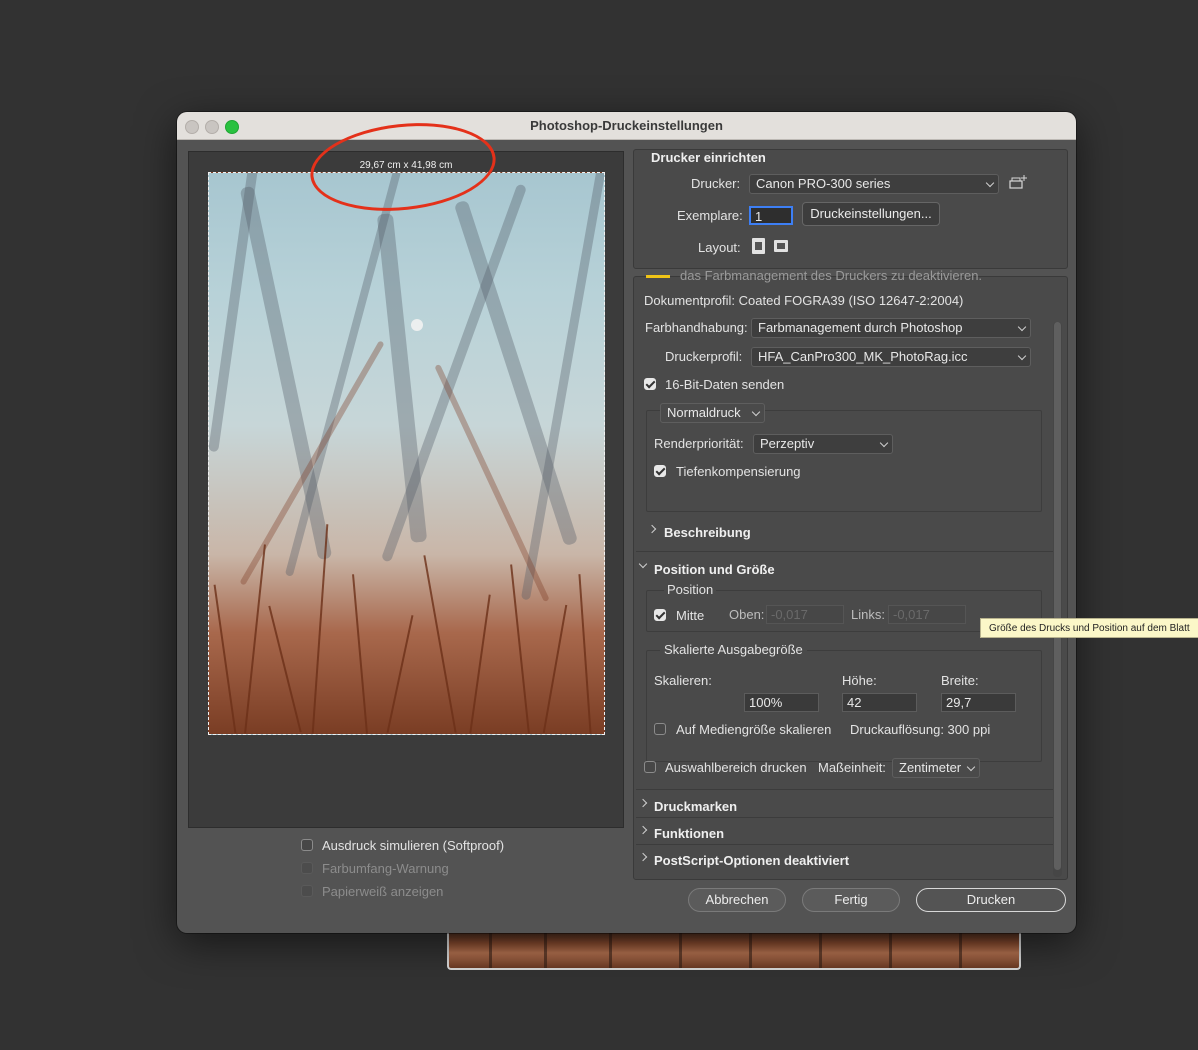 Image resolution: width=1198 pixels, height=1050 pixels. Describe the element at coordinates (650, 767) in the screenshot. I see `print-selection-checkbox` at that location.